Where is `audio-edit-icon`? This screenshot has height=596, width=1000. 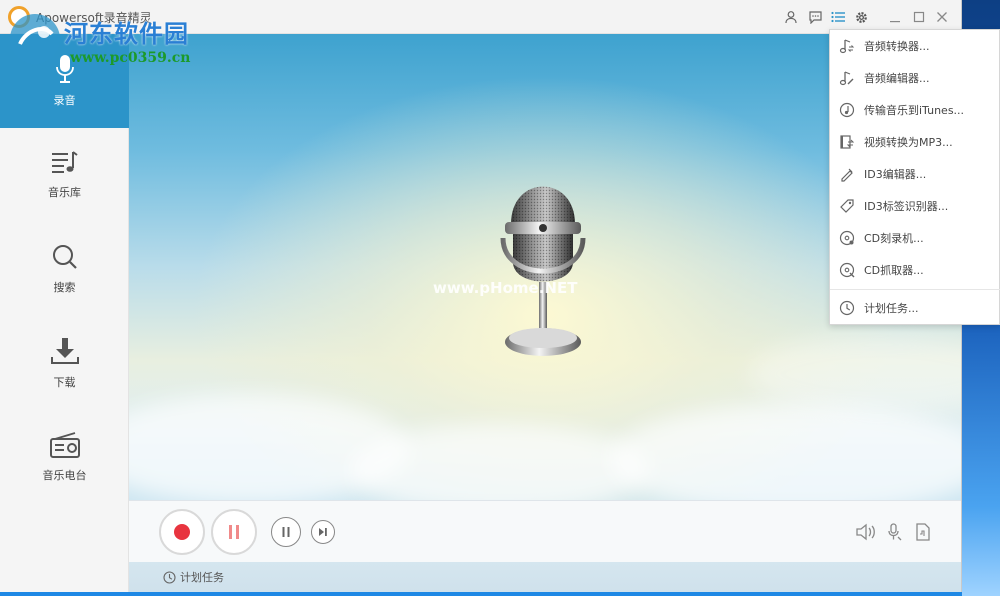
audio-edit-icon is located at coordinates (846, 78).